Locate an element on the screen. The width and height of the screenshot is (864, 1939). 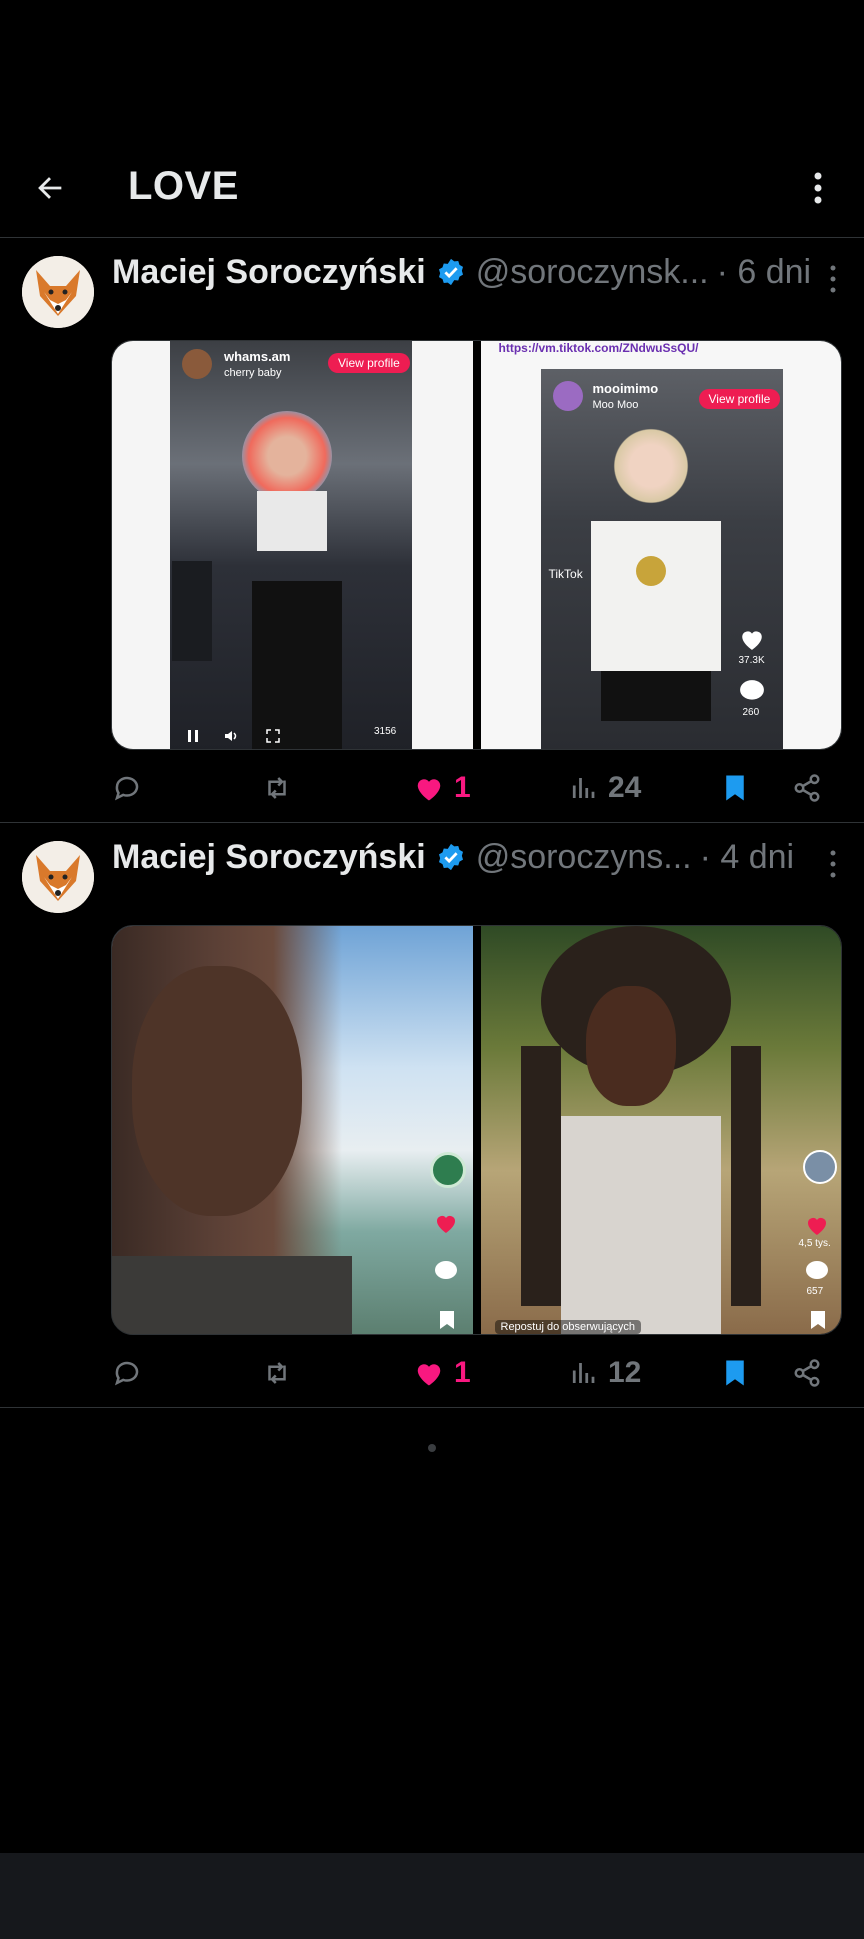
comment-count: 260 is located at coordinates (751, 712).